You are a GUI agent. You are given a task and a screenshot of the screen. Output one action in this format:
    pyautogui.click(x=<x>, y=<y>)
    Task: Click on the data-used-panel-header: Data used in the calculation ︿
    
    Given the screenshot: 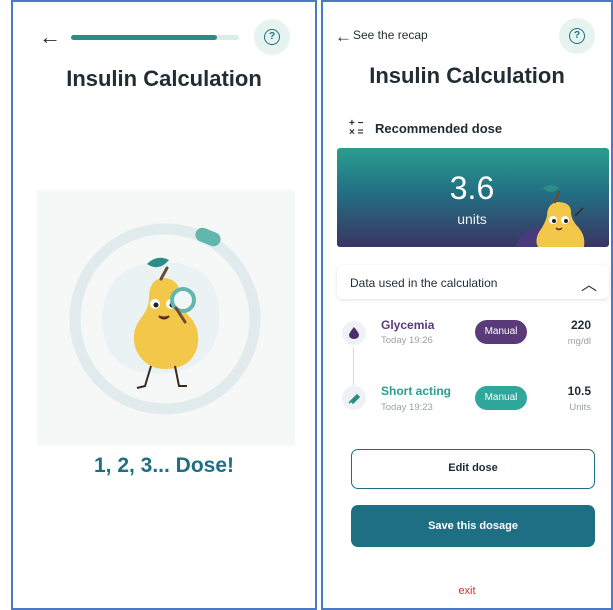 What is the action you would take?
    pyautogui.click(x=473, y=282)
    